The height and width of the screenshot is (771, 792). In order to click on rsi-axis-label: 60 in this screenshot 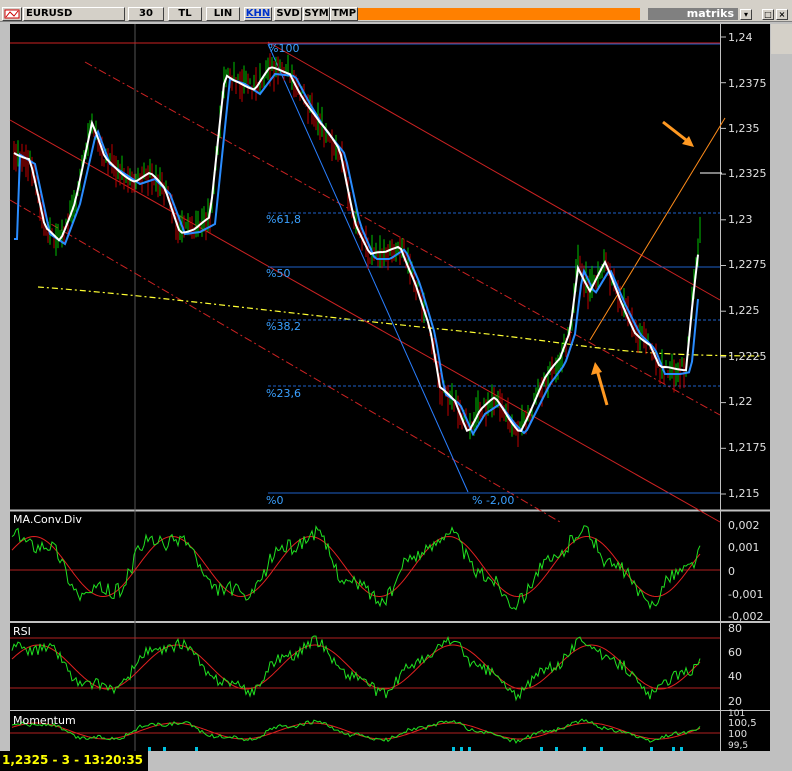, I will do `click(735, 652)`.